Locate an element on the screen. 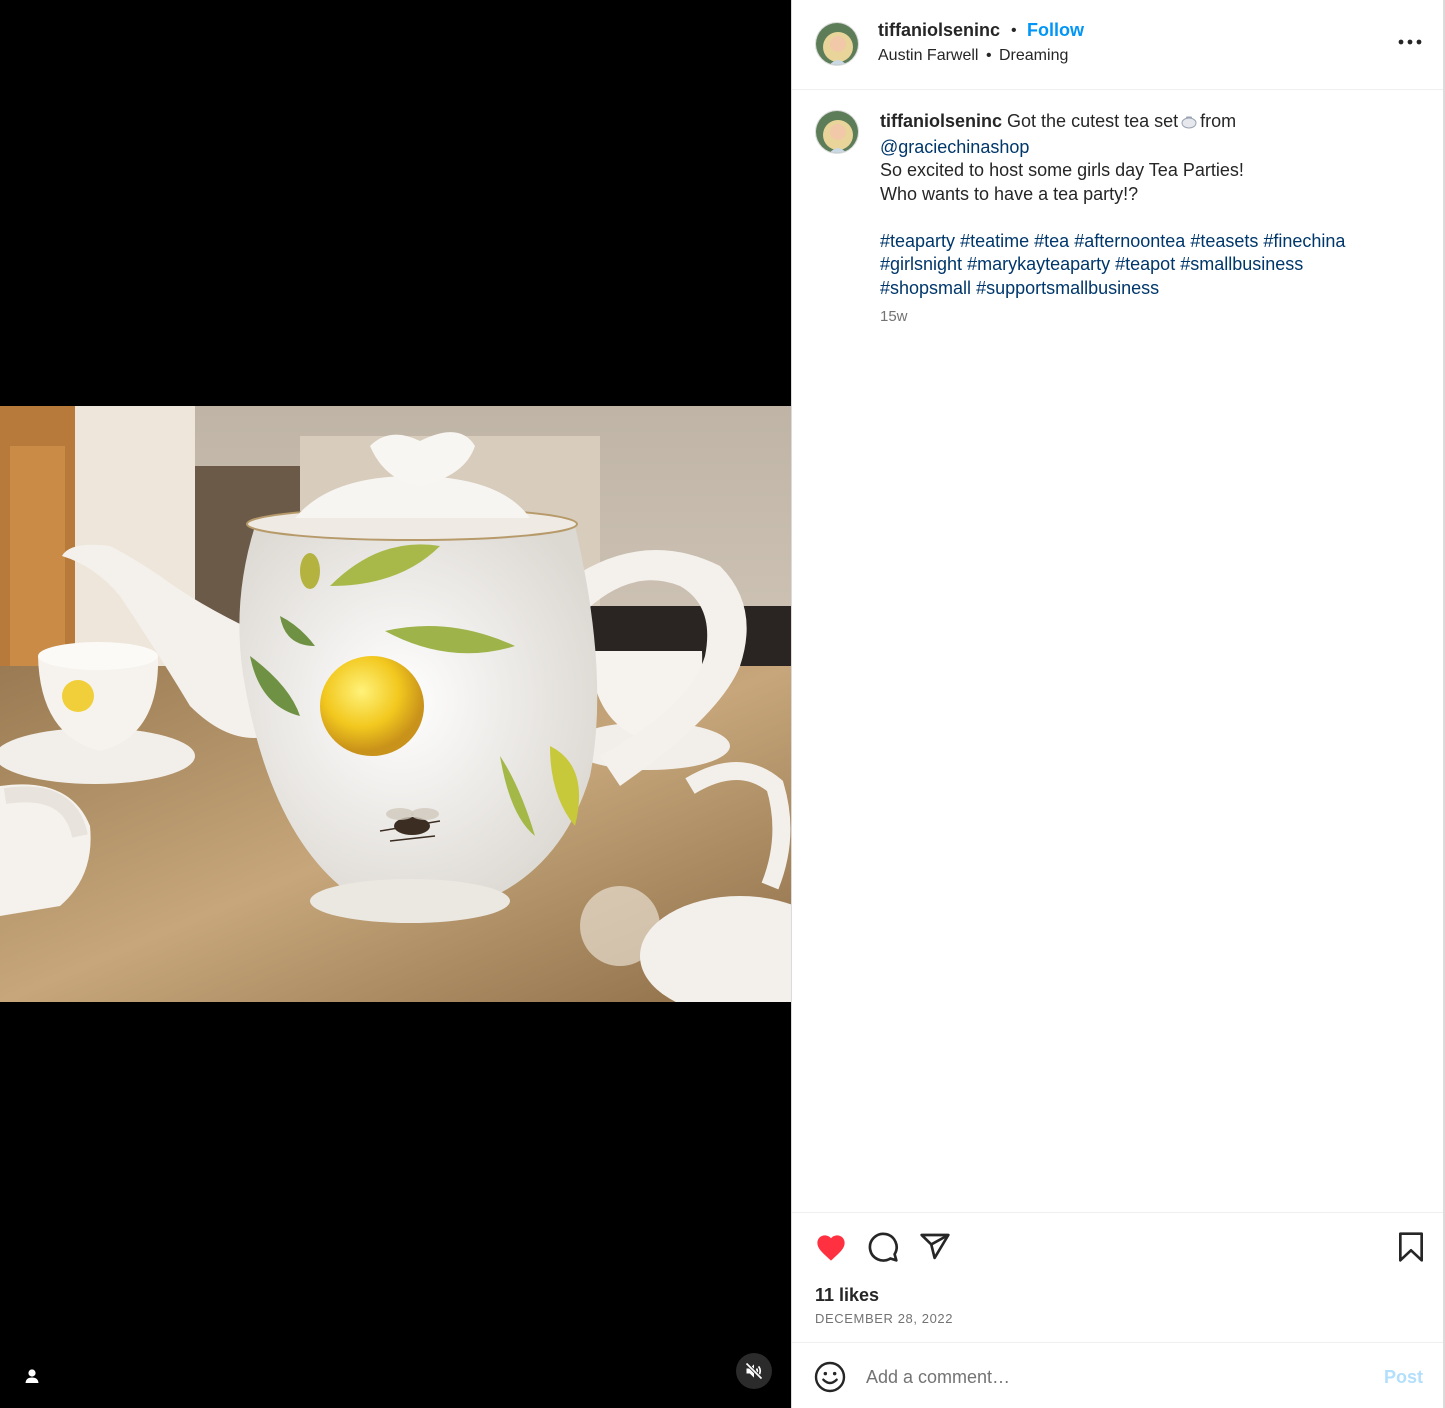 The height and width of the screenshot is (1408, 1445). caption-text: Got the cutest tea set is located at coordinates (1093, 121).